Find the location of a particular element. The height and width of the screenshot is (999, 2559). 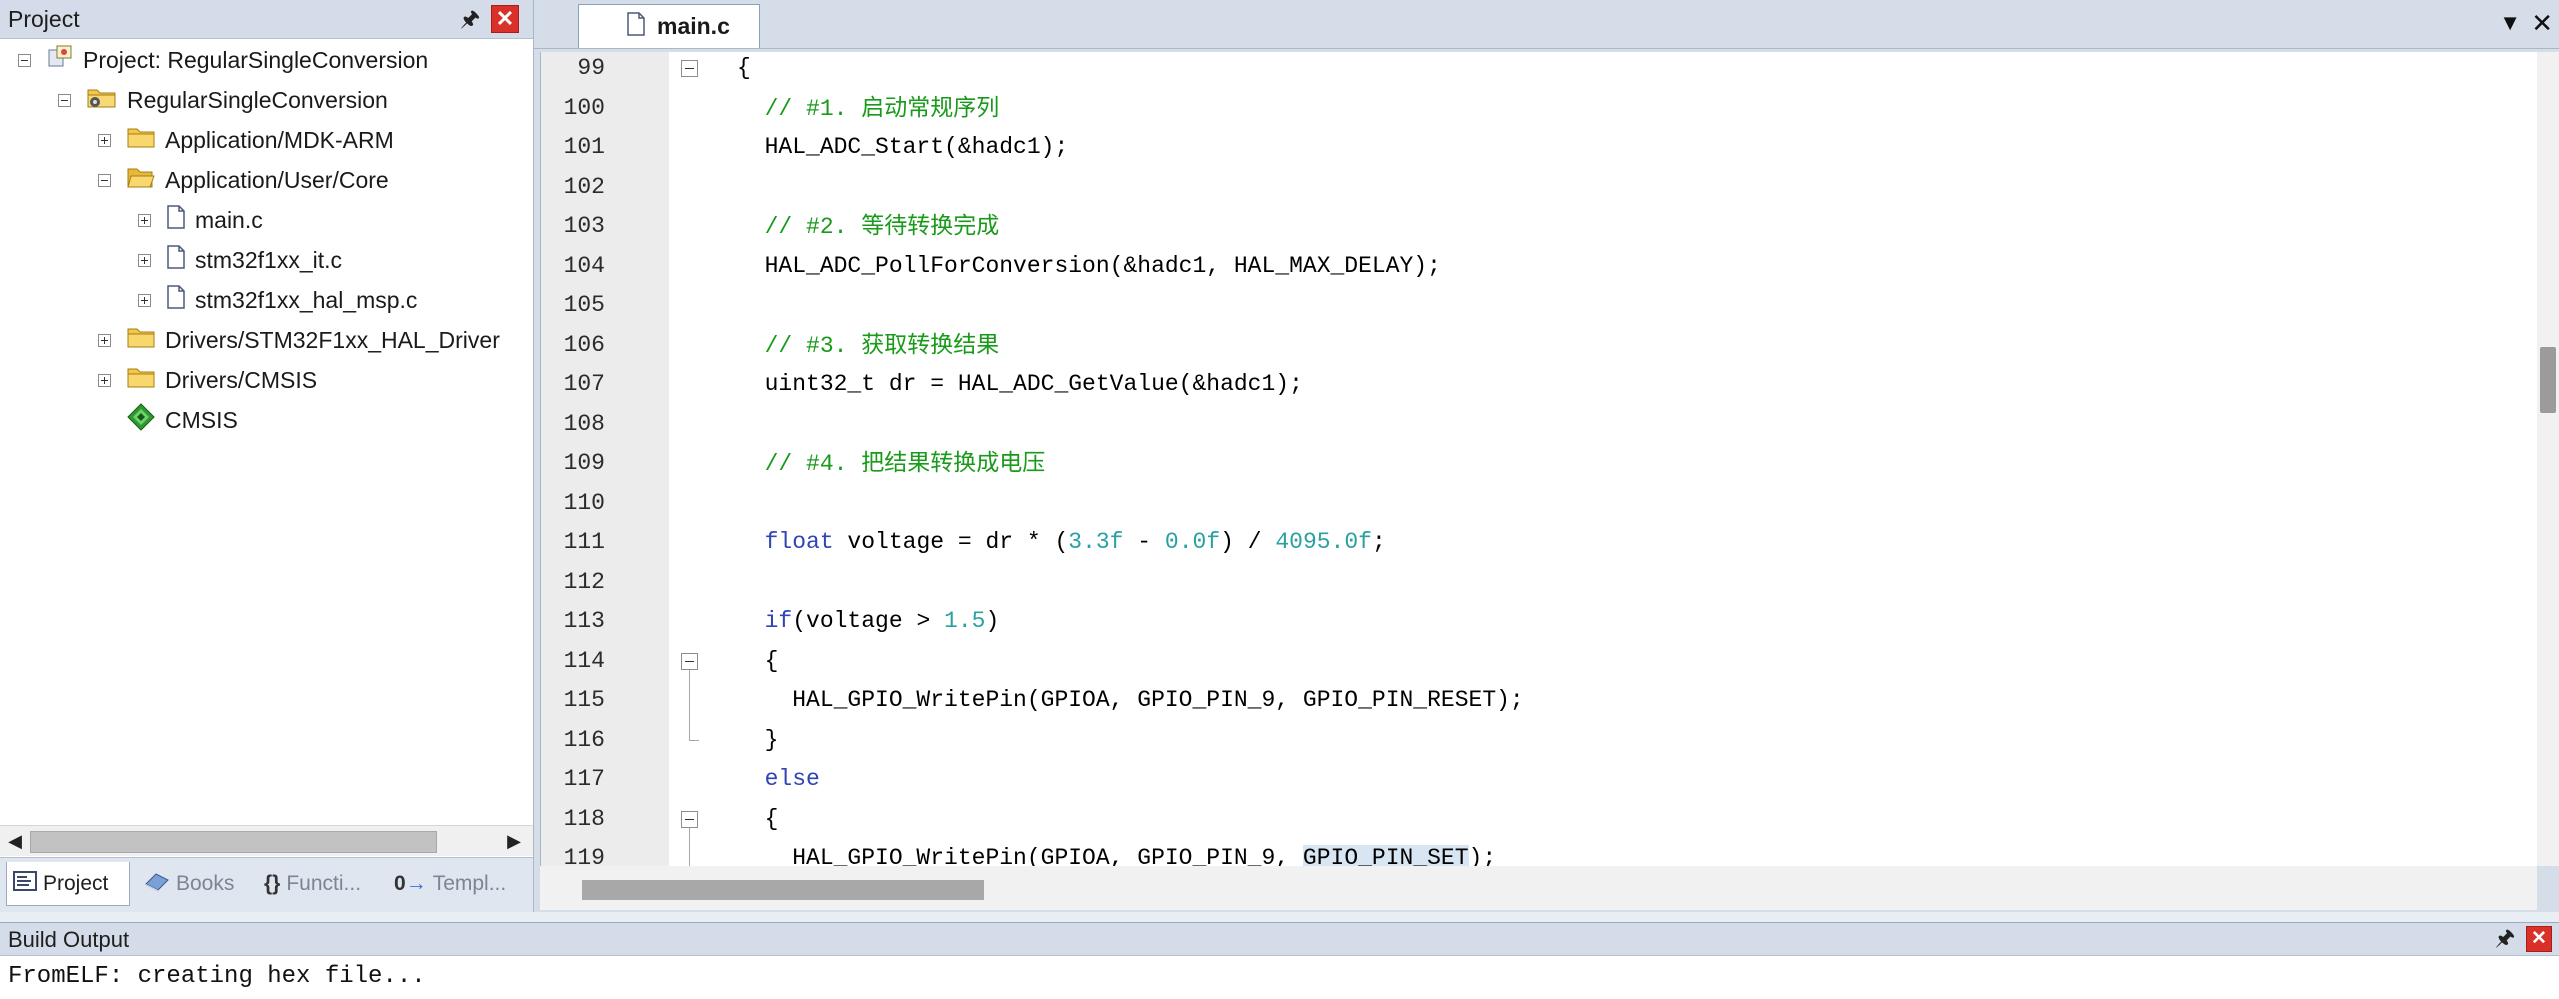

scroll-left-icon: ◀ is located at coordinates (15, 841).